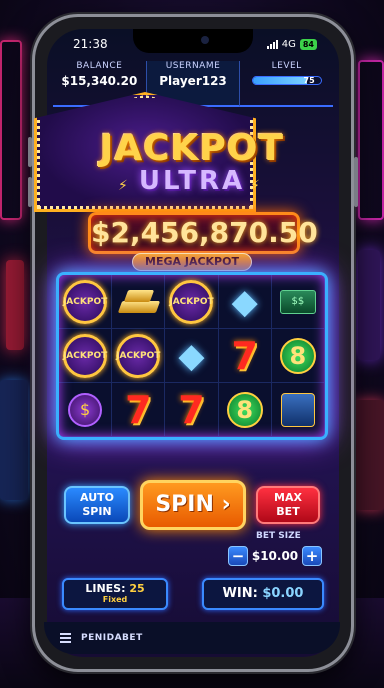 Image resolution: width=384 pixels, height=688 pixels. What do you see at coordinates (272, 44) in the screenshot?
I see `signal-icon` at bounding box center [272, 44].